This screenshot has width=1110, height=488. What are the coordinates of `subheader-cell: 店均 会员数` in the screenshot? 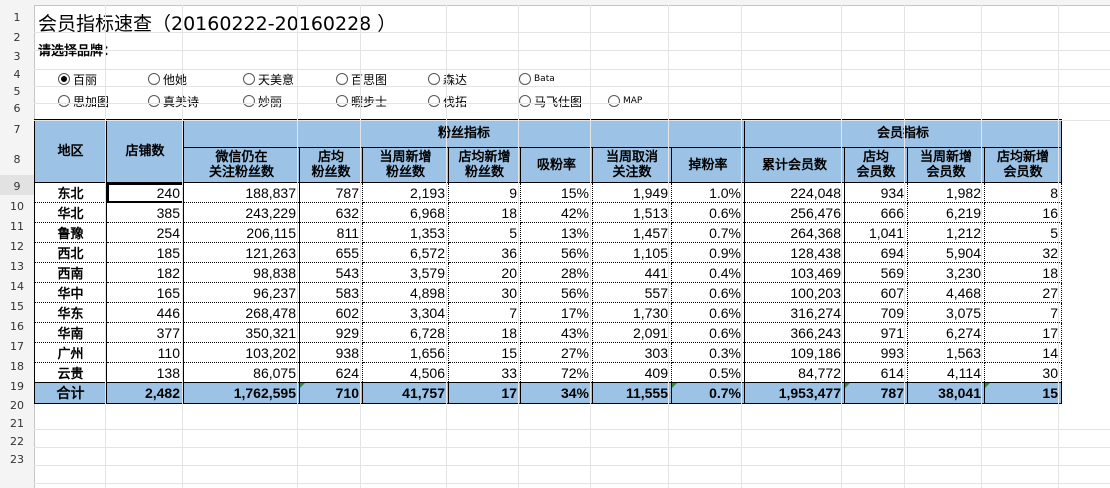 It's located at (876, 165).